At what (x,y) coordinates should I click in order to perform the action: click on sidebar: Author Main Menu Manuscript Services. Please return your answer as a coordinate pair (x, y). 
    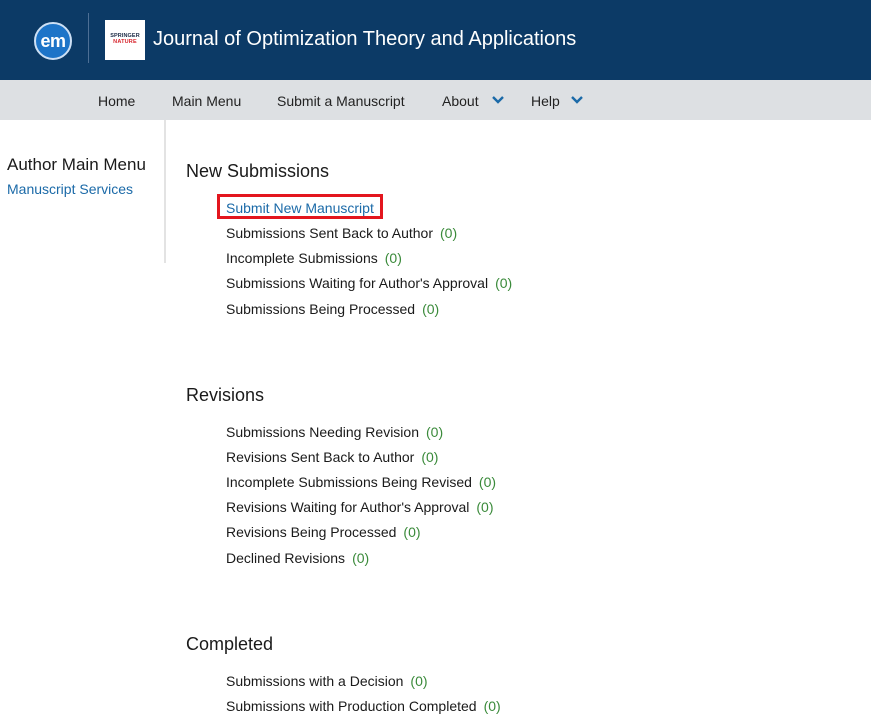
    Looking at the image, I should click on (83, 191).